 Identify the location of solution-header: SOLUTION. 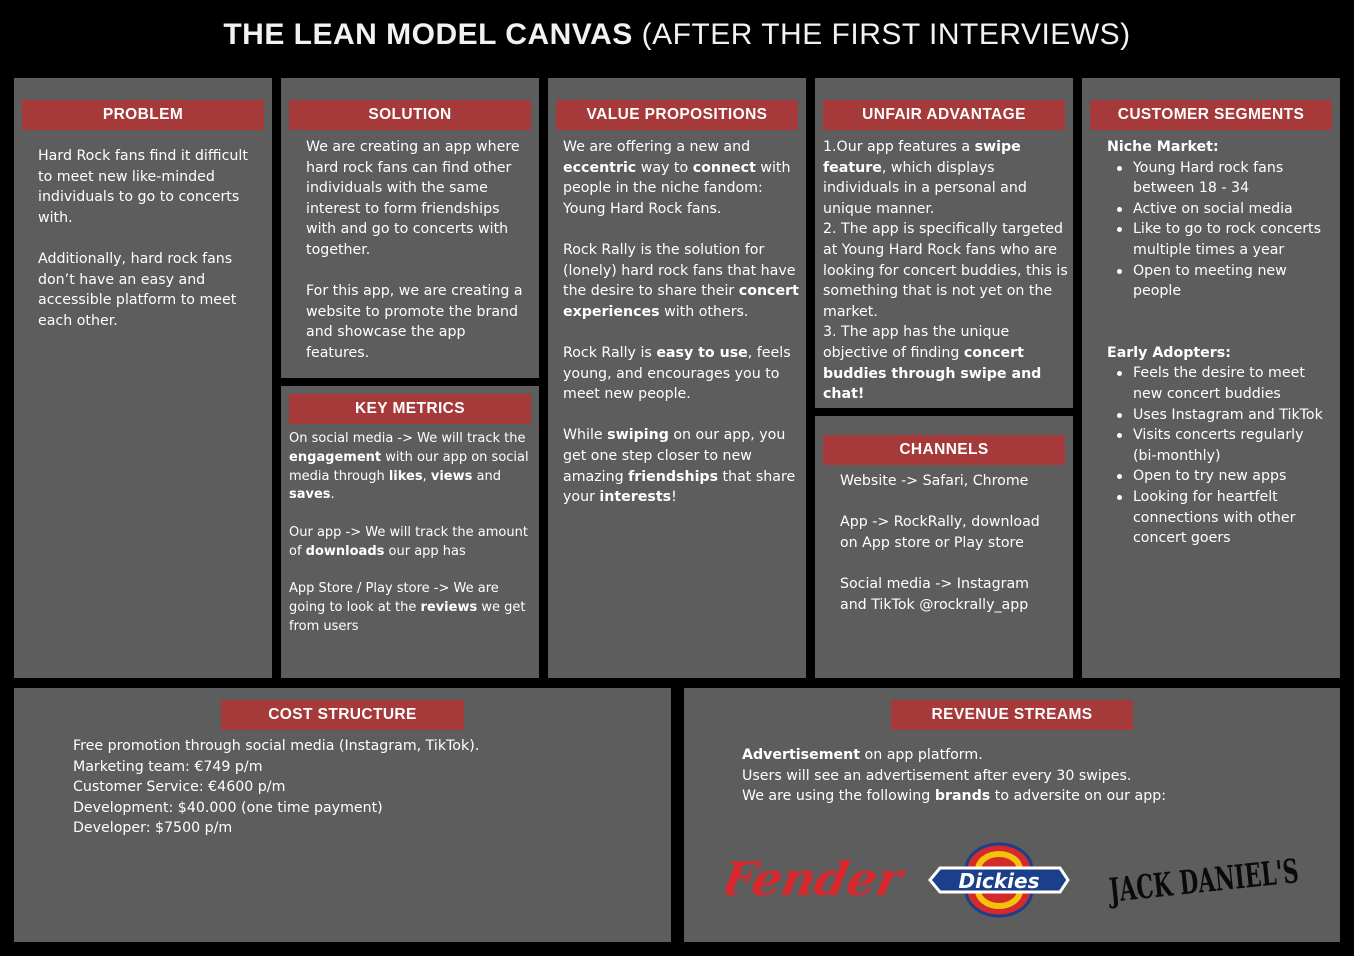
(410, 115).